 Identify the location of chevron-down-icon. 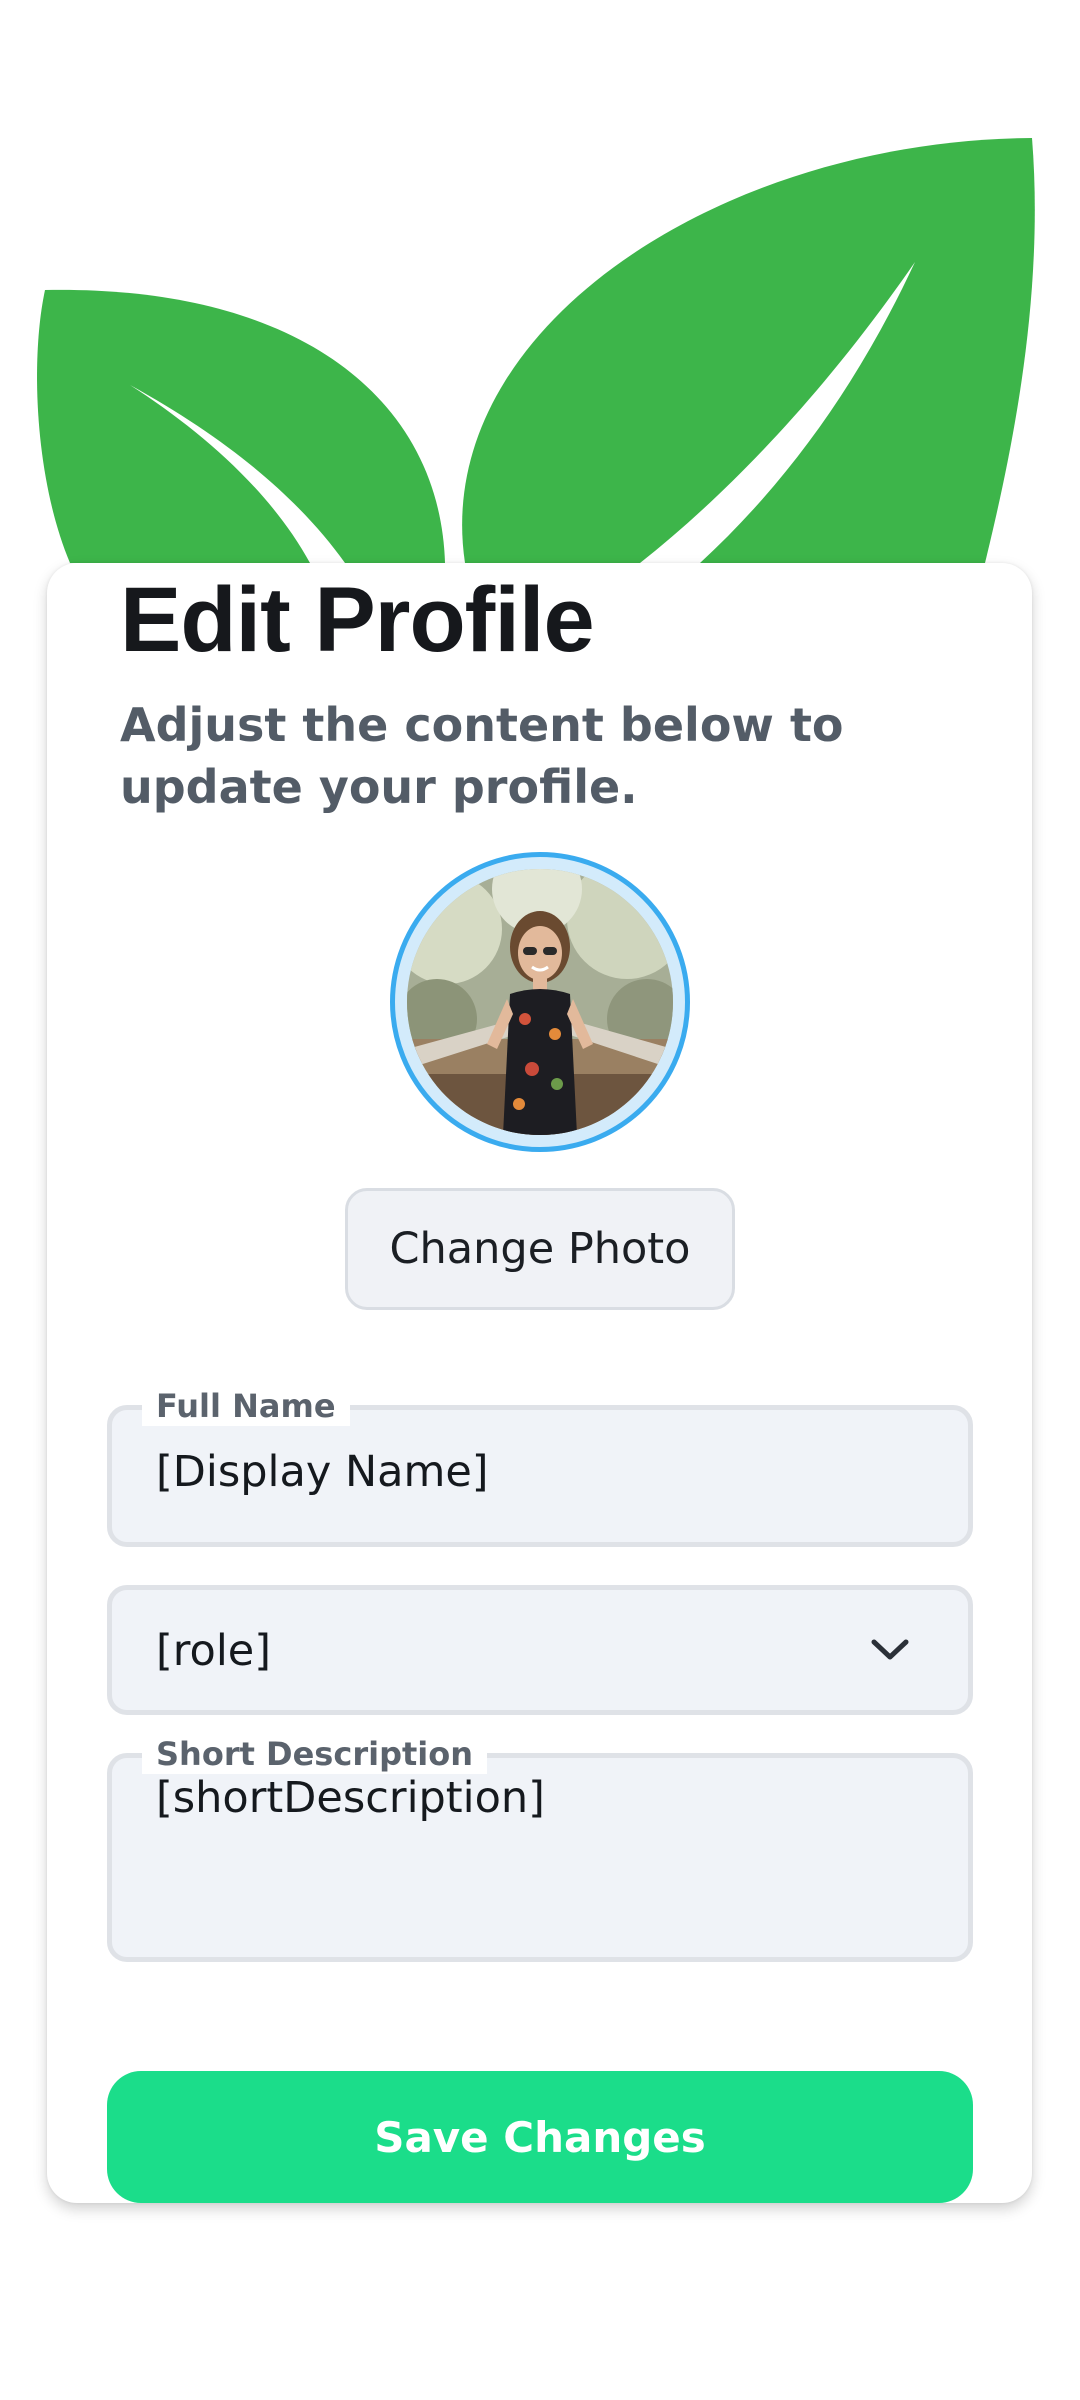
(890, 1650).